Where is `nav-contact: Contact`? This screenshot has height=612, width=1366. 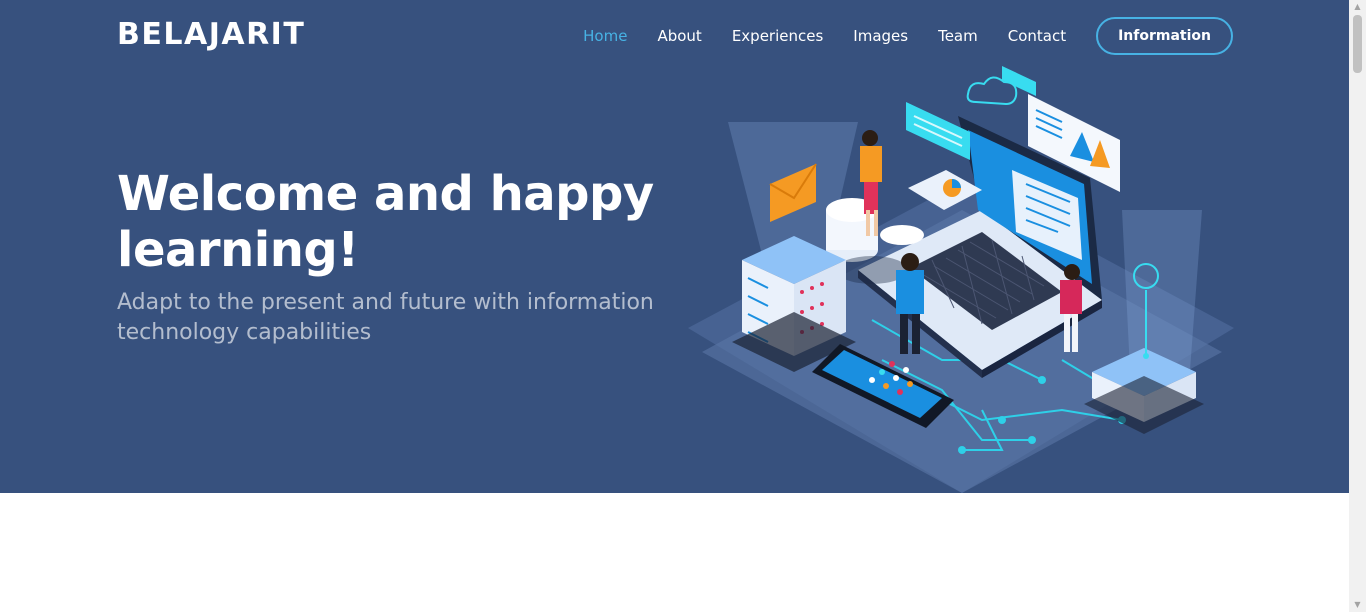
nav-contact: Contact is located at coordinates (1037, 36).